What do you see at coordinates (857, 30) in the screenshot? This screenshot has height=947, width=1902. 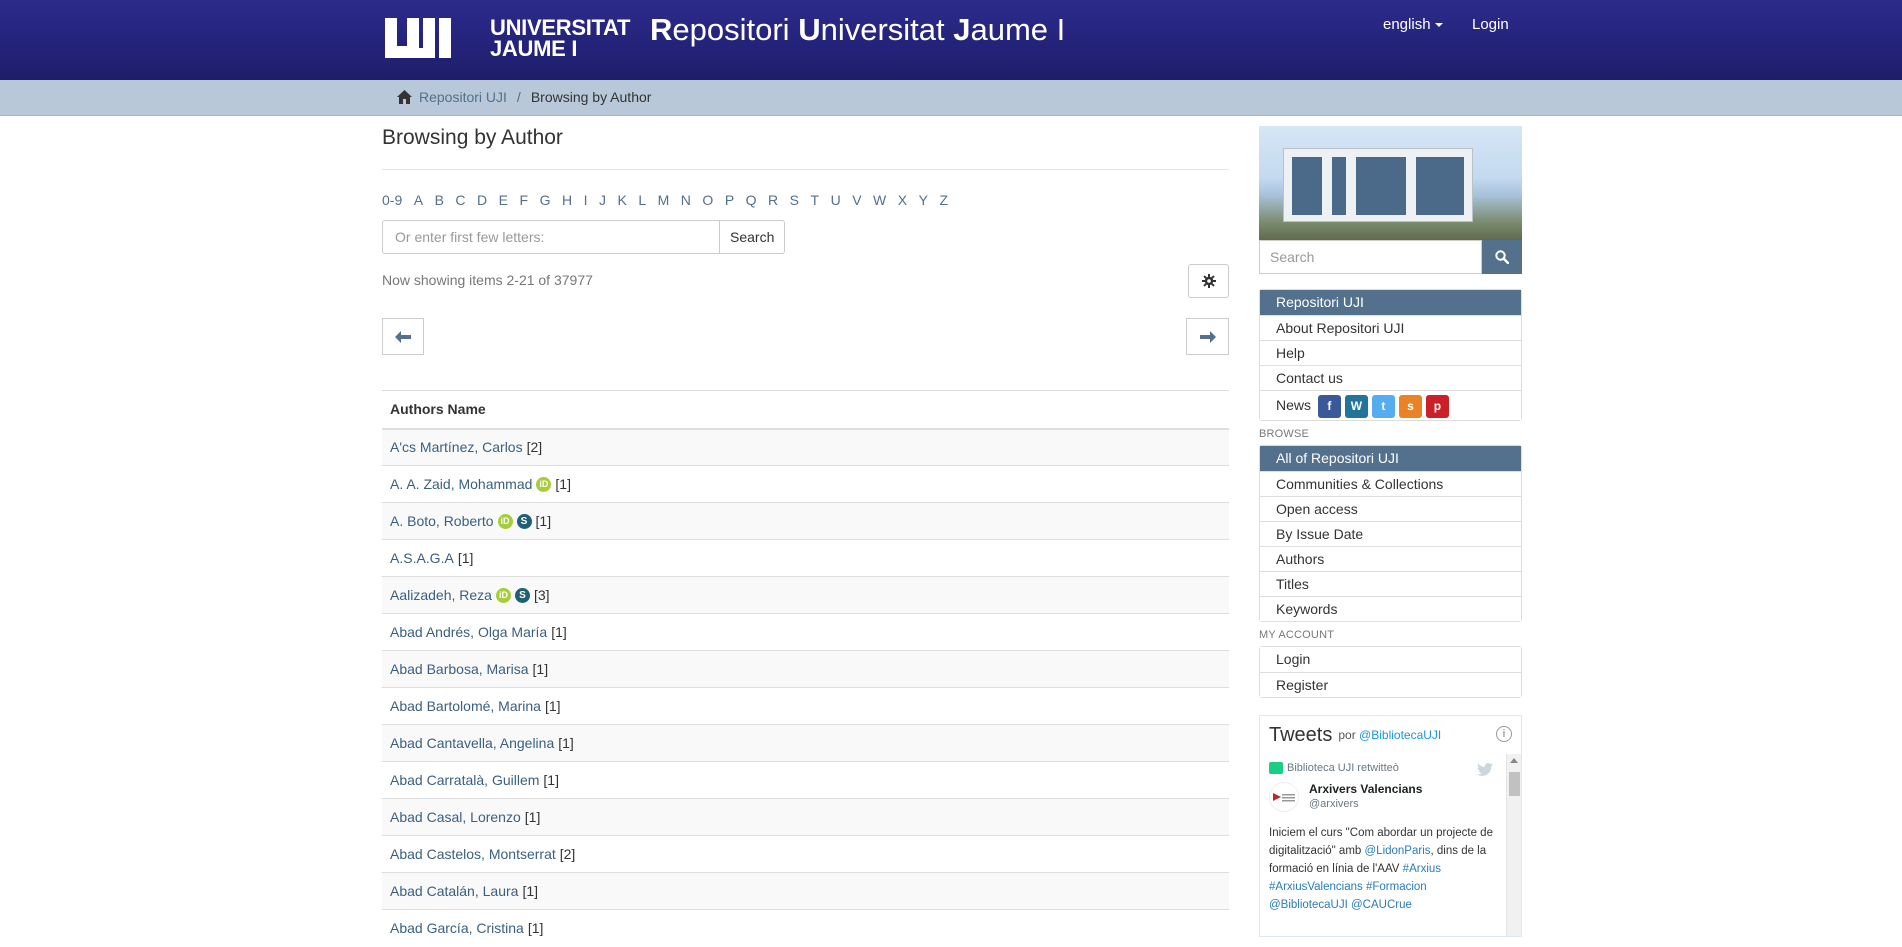 I see `site-title: Repositori Universitat Jaume I` at bounding box center [857, 30].